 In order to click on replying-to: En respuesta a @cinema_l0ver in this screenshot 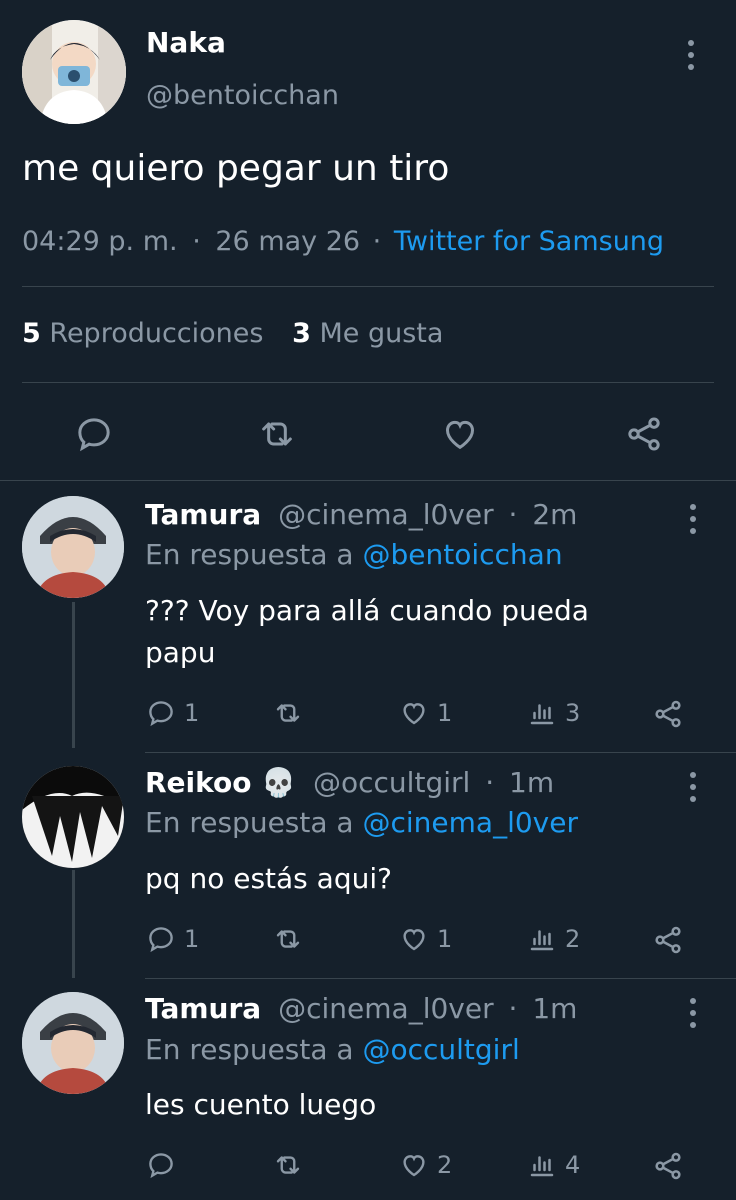, I will do `click(361, 822)`.